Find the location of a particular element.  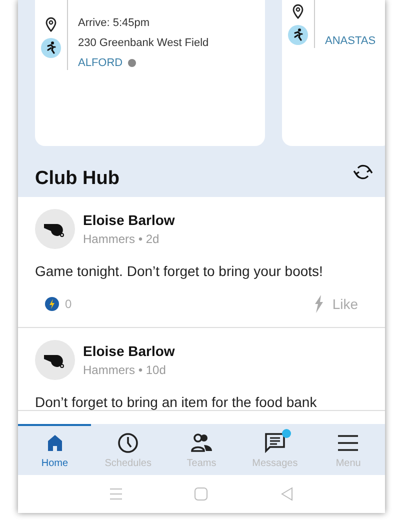

event-card: ANASTAS is located at coordinates (333, 73).